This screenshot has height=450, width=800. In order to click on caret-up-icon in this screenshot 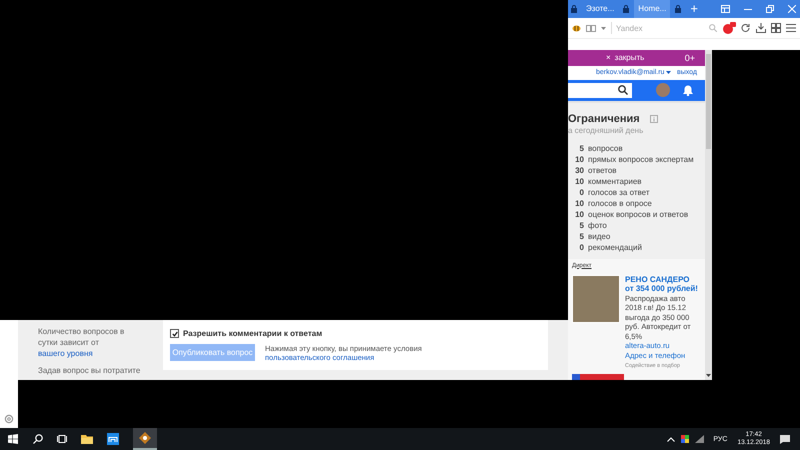, I will do `click(671, 439)`.